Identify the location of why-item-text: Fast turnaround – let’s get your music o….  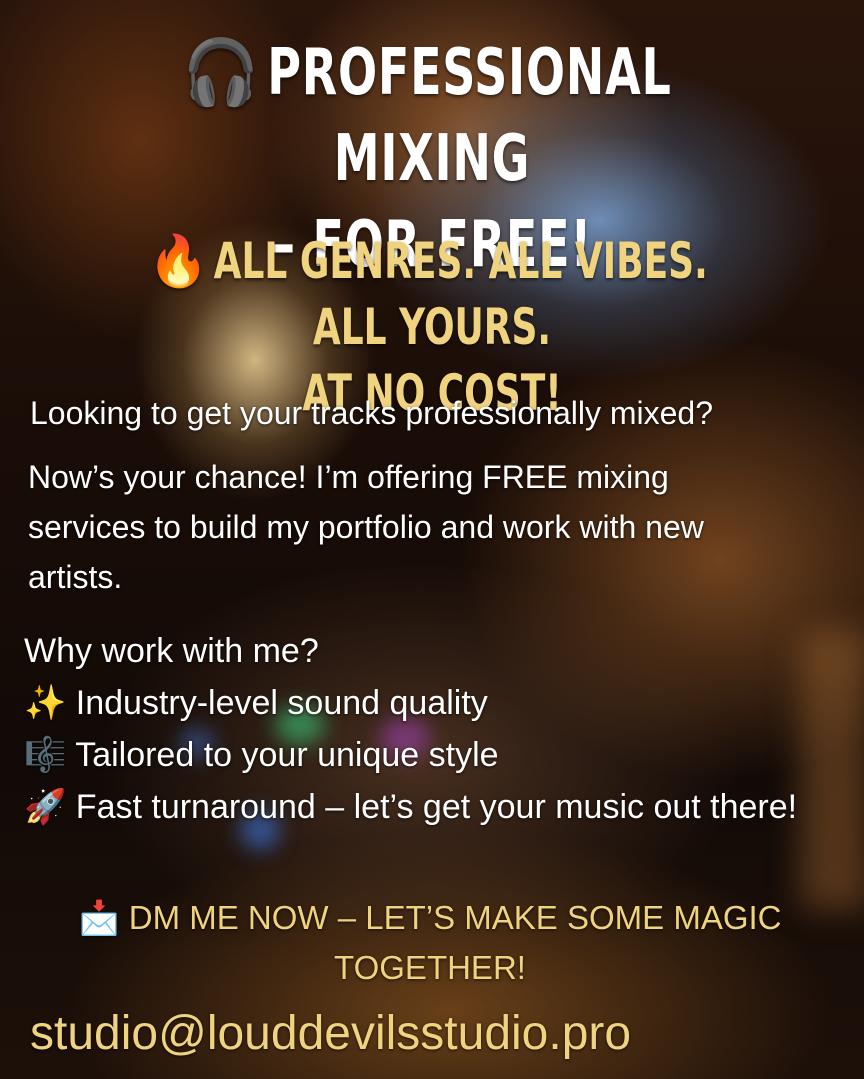
(436, 807).